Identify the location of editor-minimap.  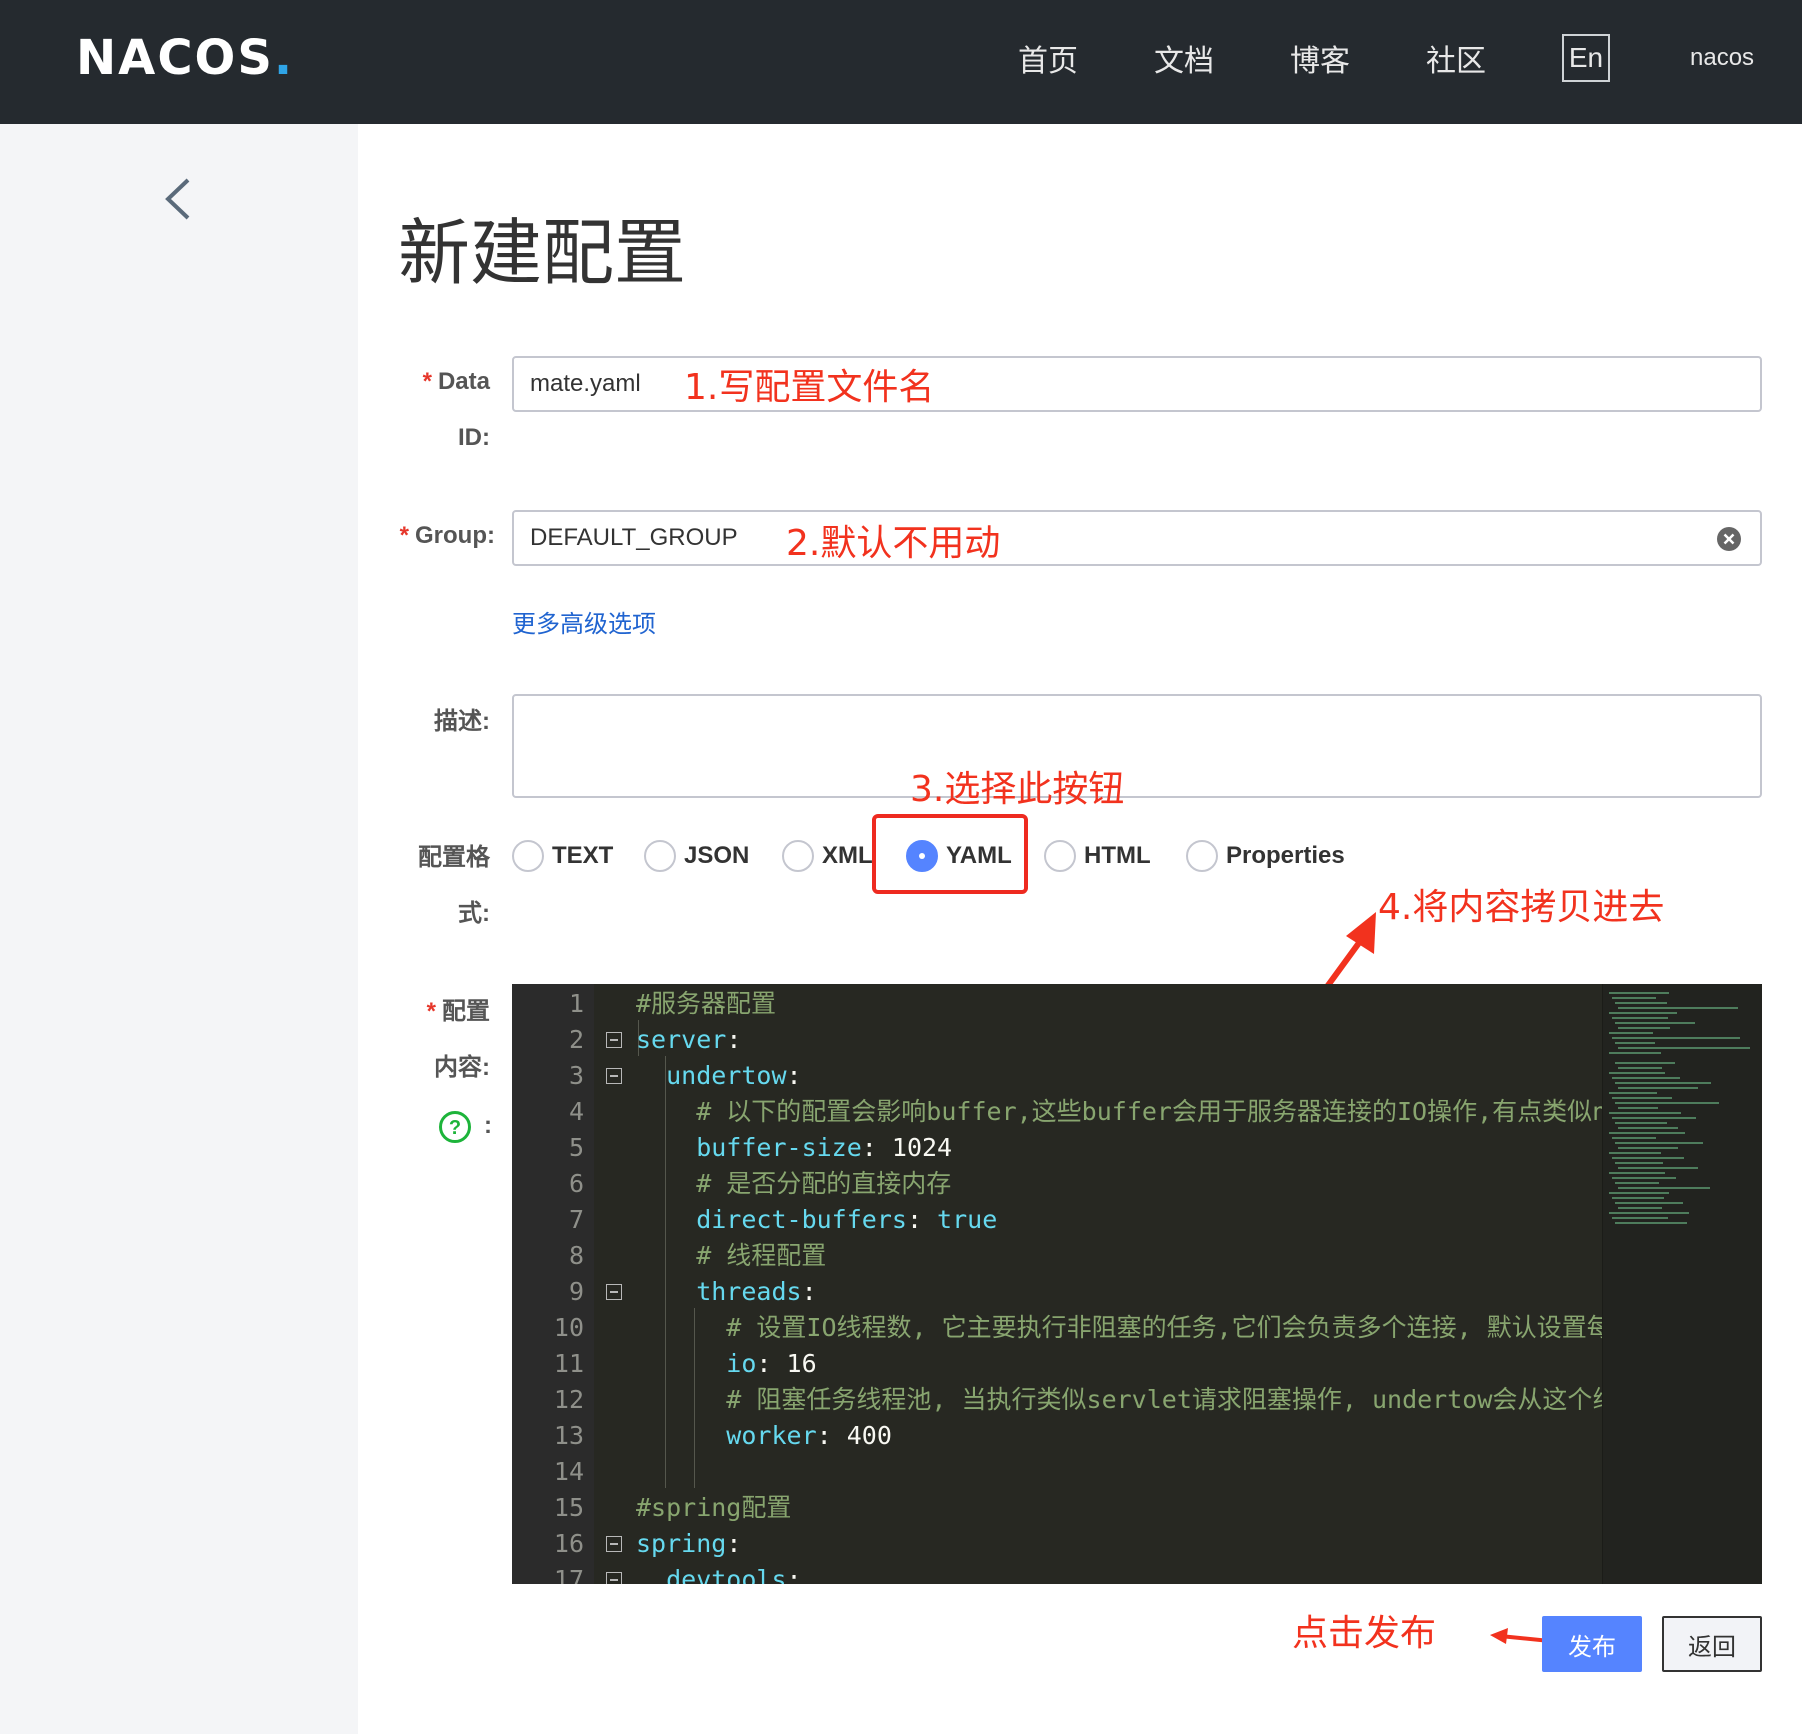
(1682, 1284).